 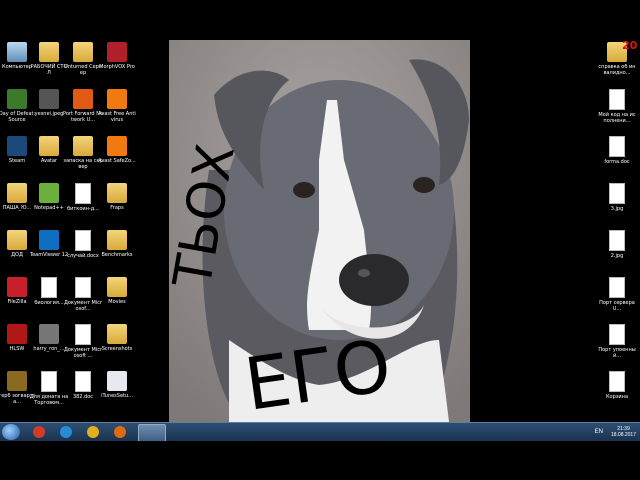 What do you see at coordinates (17, 146) in the screenshot?
I see `steam-icon` at bounding box center [17, 146].